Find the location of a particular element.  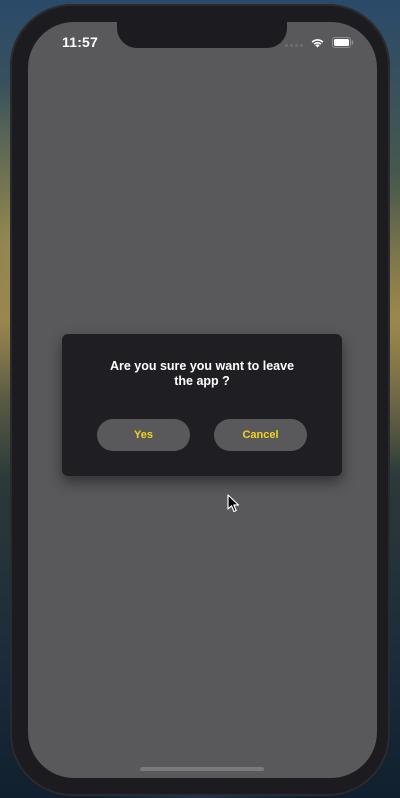

phone-notch is located at coordinates (202, 35).